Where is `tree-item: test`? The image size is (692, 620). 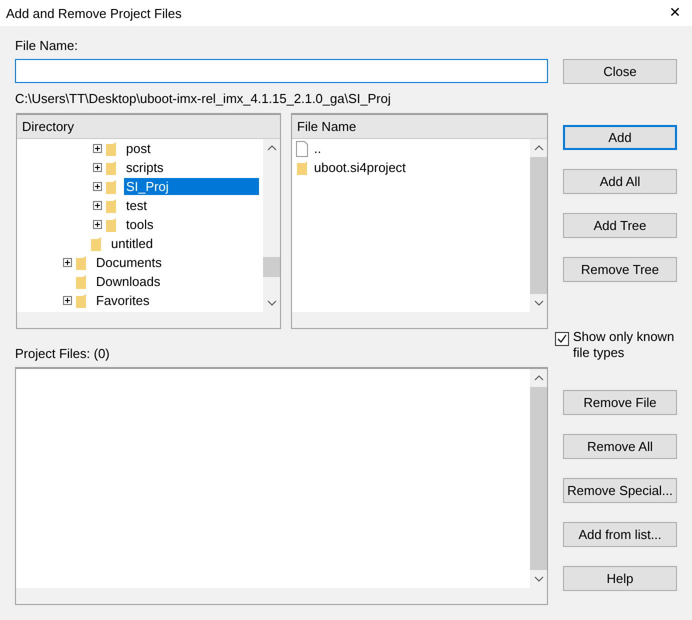
tree-item: test is located at coordinates (136, 205).